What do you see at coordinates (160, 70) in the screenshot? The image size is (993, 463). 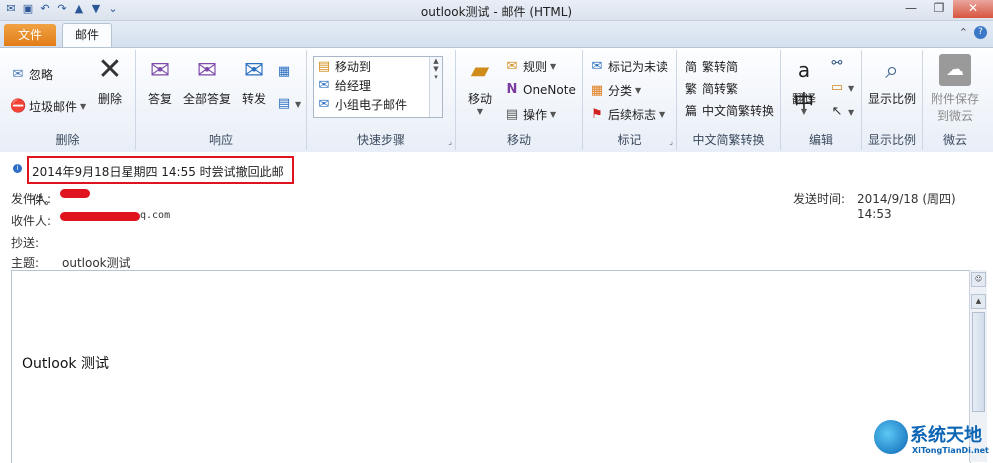 I see `reply-icon: ✉` at bounding box center [160, 70].